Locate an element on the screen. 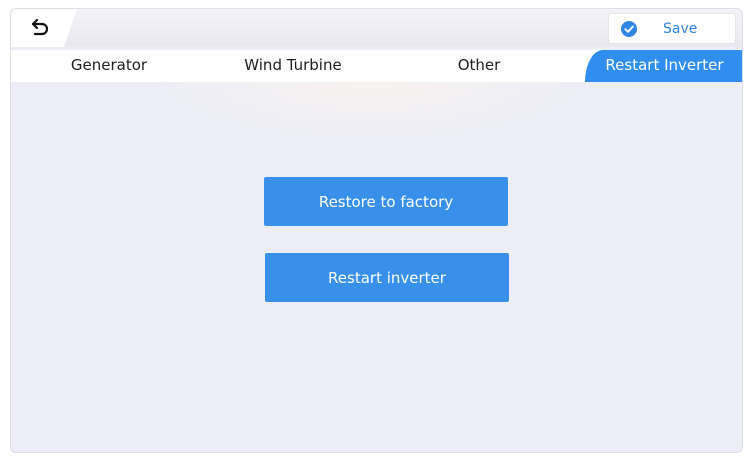 Image resolution: width=753 pixels, height=459 pixels. check-circle-icon is located at coordinates (629, 28).